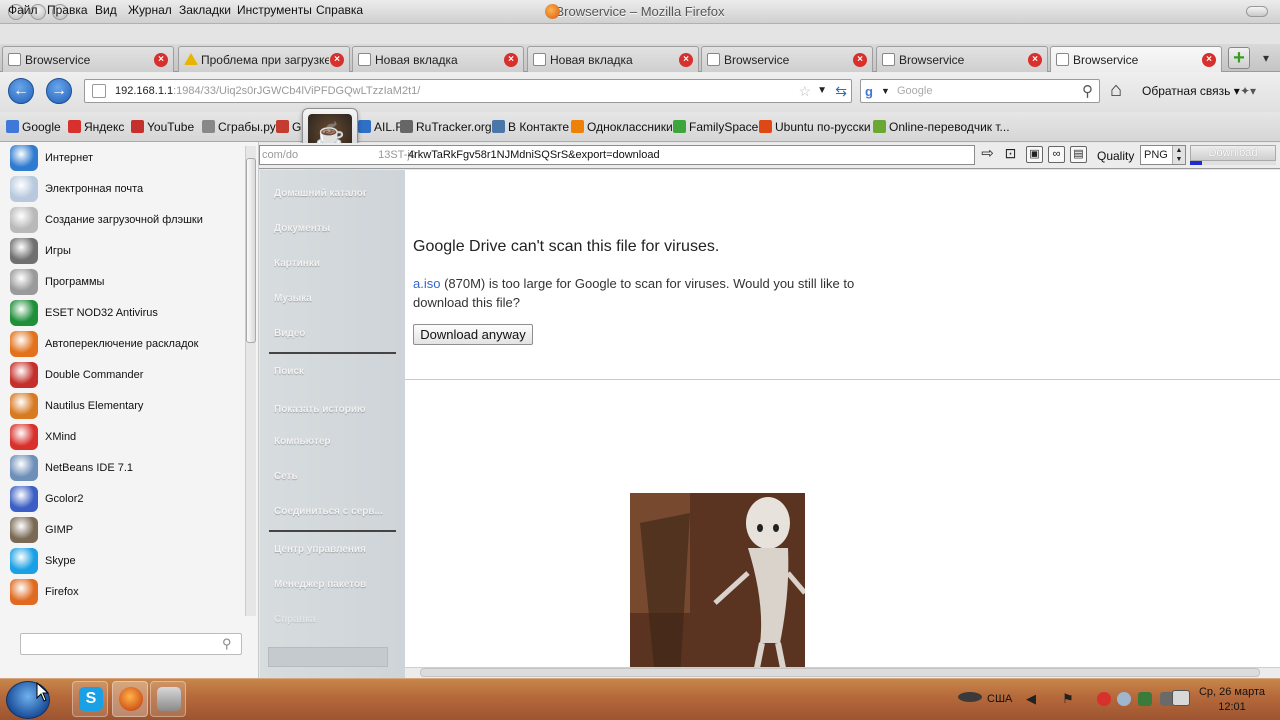 This screenshot has height=720, width=1280. Describe the element at coordinates (1191, 91) in the screenshot. I see `feedback-button: Обратная связь ▾` at that location.